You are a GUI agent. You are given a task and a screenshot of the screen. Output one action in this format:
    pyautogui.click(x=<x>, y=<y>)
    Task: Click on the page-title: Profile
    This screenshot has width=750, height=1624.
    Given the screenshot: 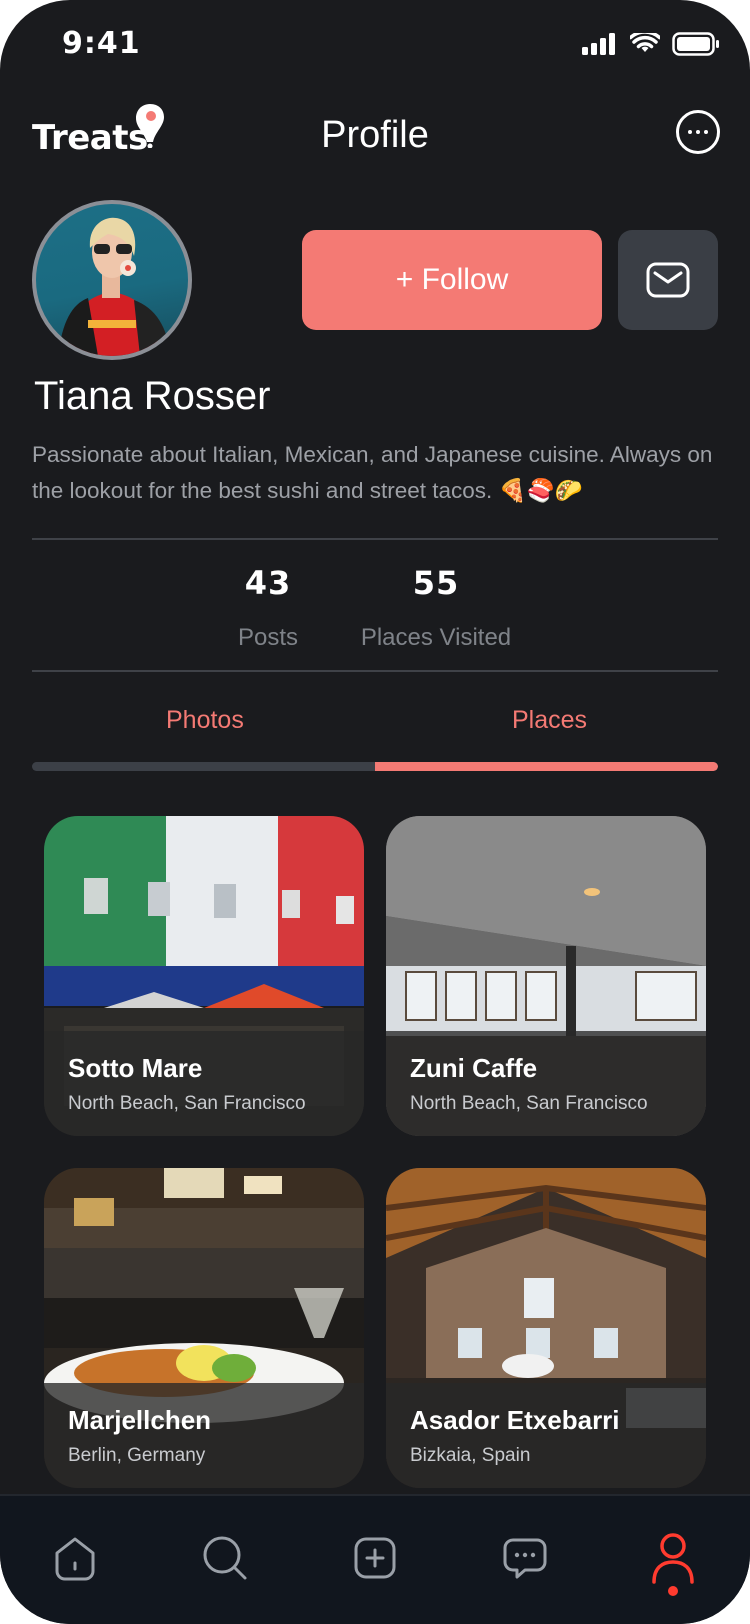 What is the action you would take?
    pyautogui.click(x=375, y=135)
    